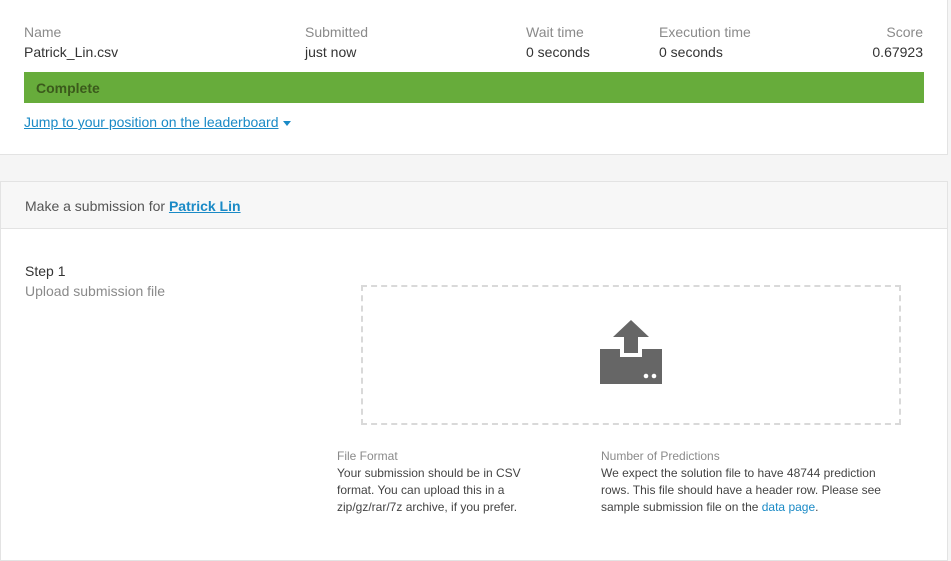 Image resolution: width=951 pixels, height=561 pixels. Describe the element at coordinates (705, 42) in the screenshot. I see `execution-time-column: Execution time 0 seconds` at that location.